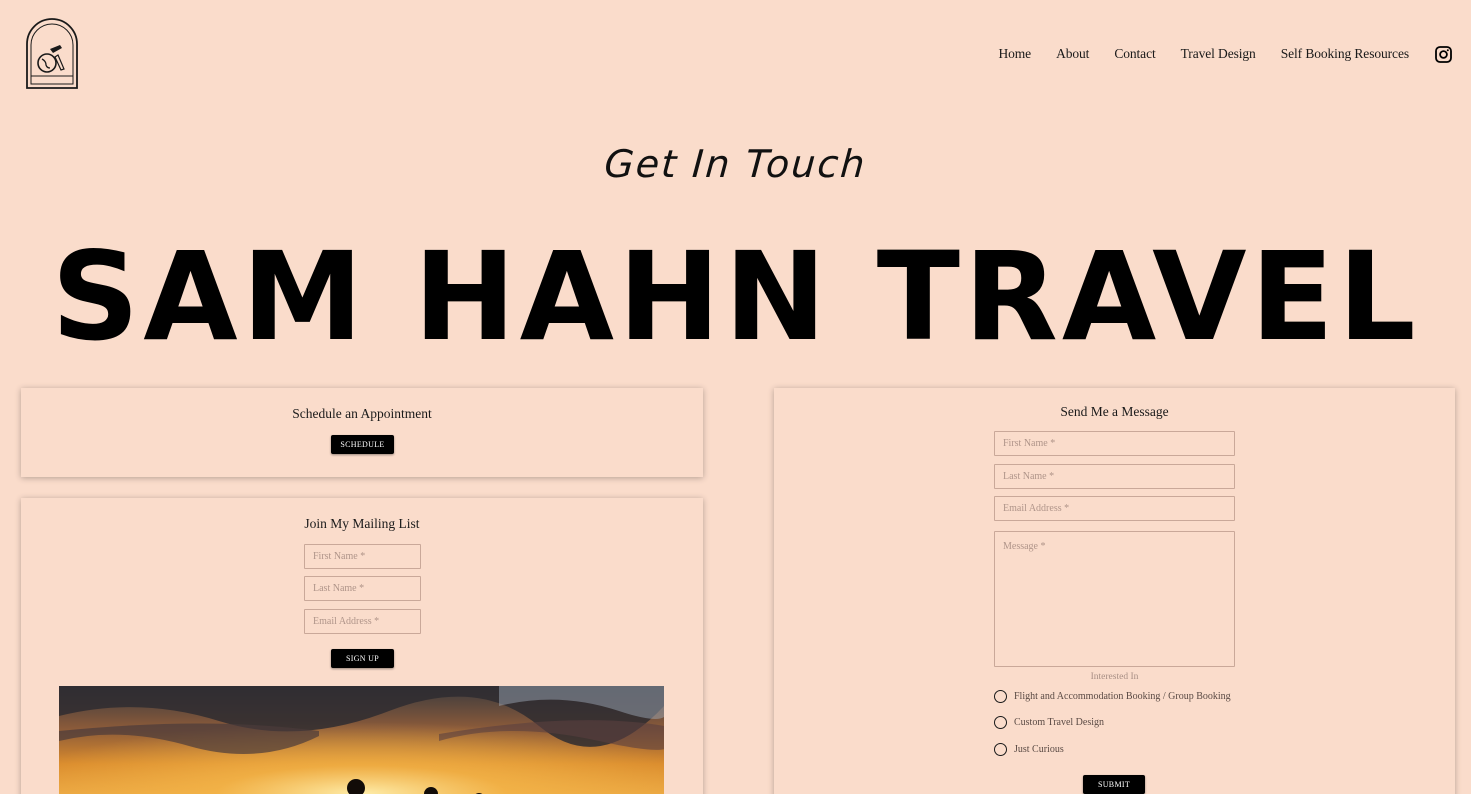 The height and width of the screenshot is (794, 1471). What do you see at coordinates (1114, 411) in the screenshot?
I see `message-form-title: Send Me a Message` at bounding box center [1114, 411].